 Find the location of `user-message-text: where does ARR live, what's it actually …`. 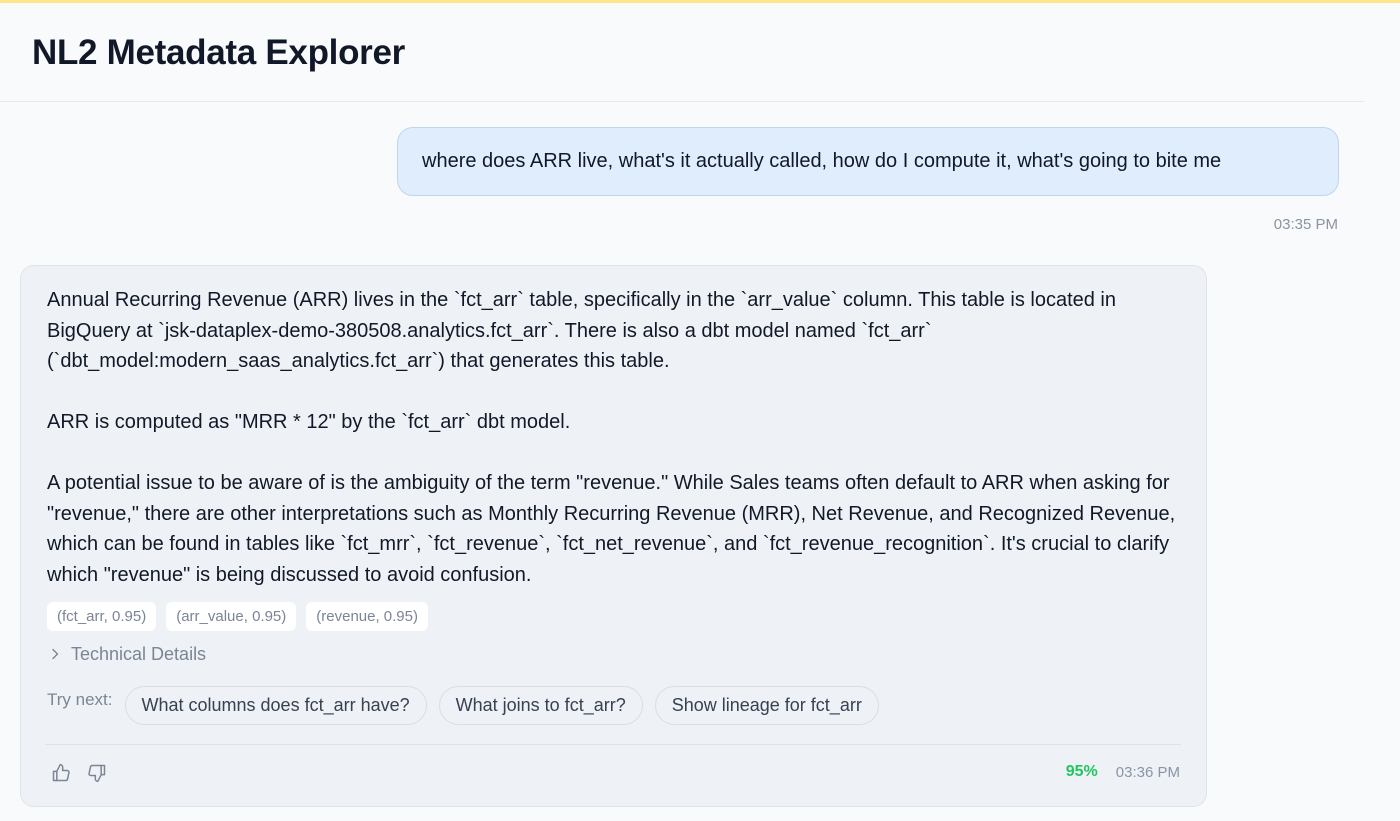

user-message-text: where does ARR live, what's it actually … is located at coordinates (822, 161).